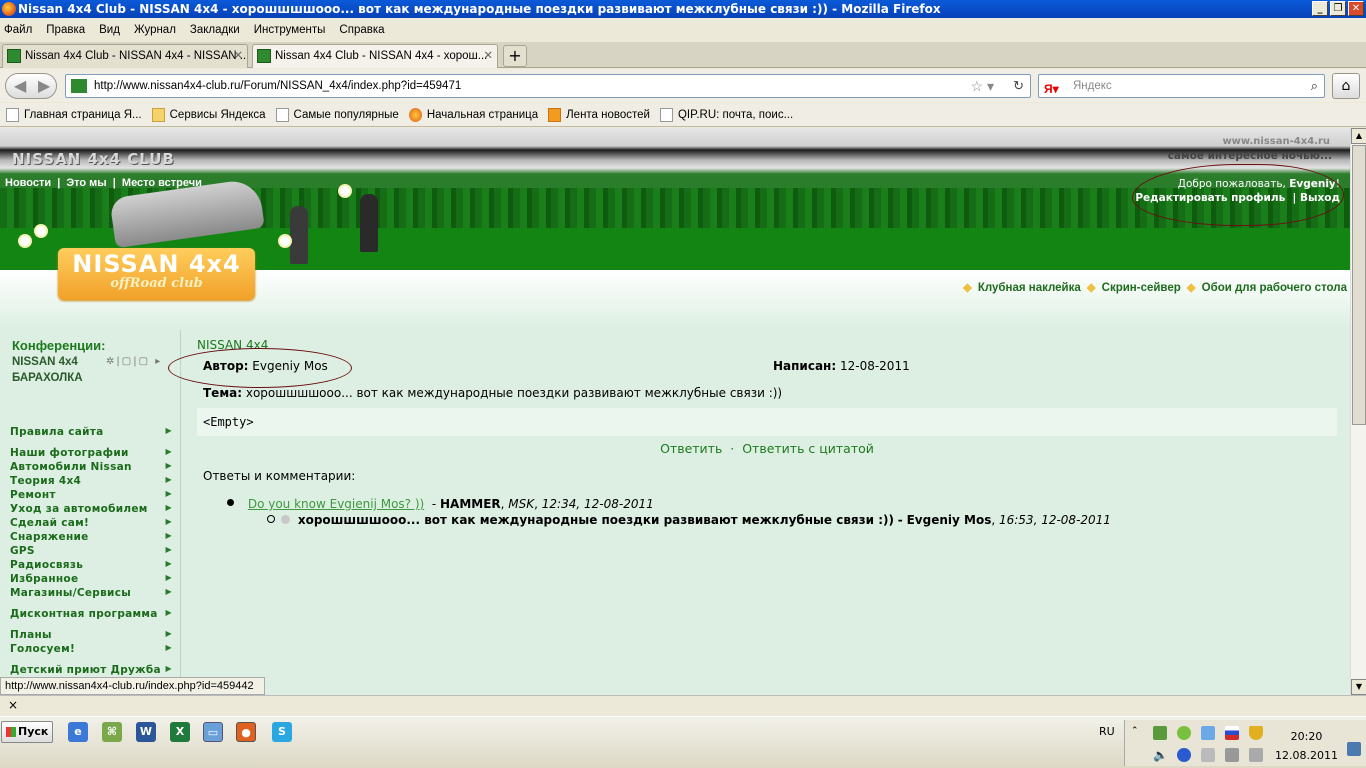 The width and height of the screenshot is (1366, 768). Describe the element at coordinates (92, 579) in the screenshot. I see `sidebar-item-favorites: Избранное ▶` at that location.